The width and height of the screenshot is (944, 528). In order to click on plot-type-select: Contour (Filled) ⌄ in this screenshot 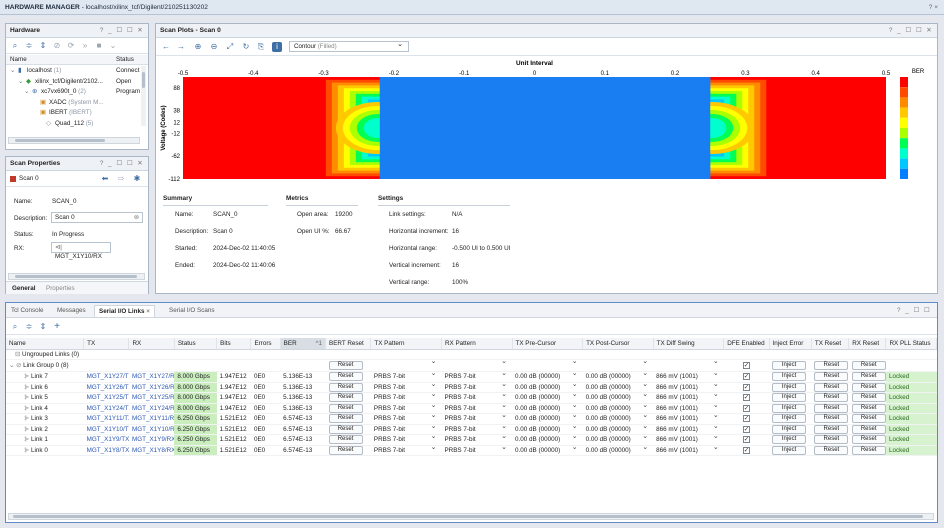, I will do `click(349, 46)`.